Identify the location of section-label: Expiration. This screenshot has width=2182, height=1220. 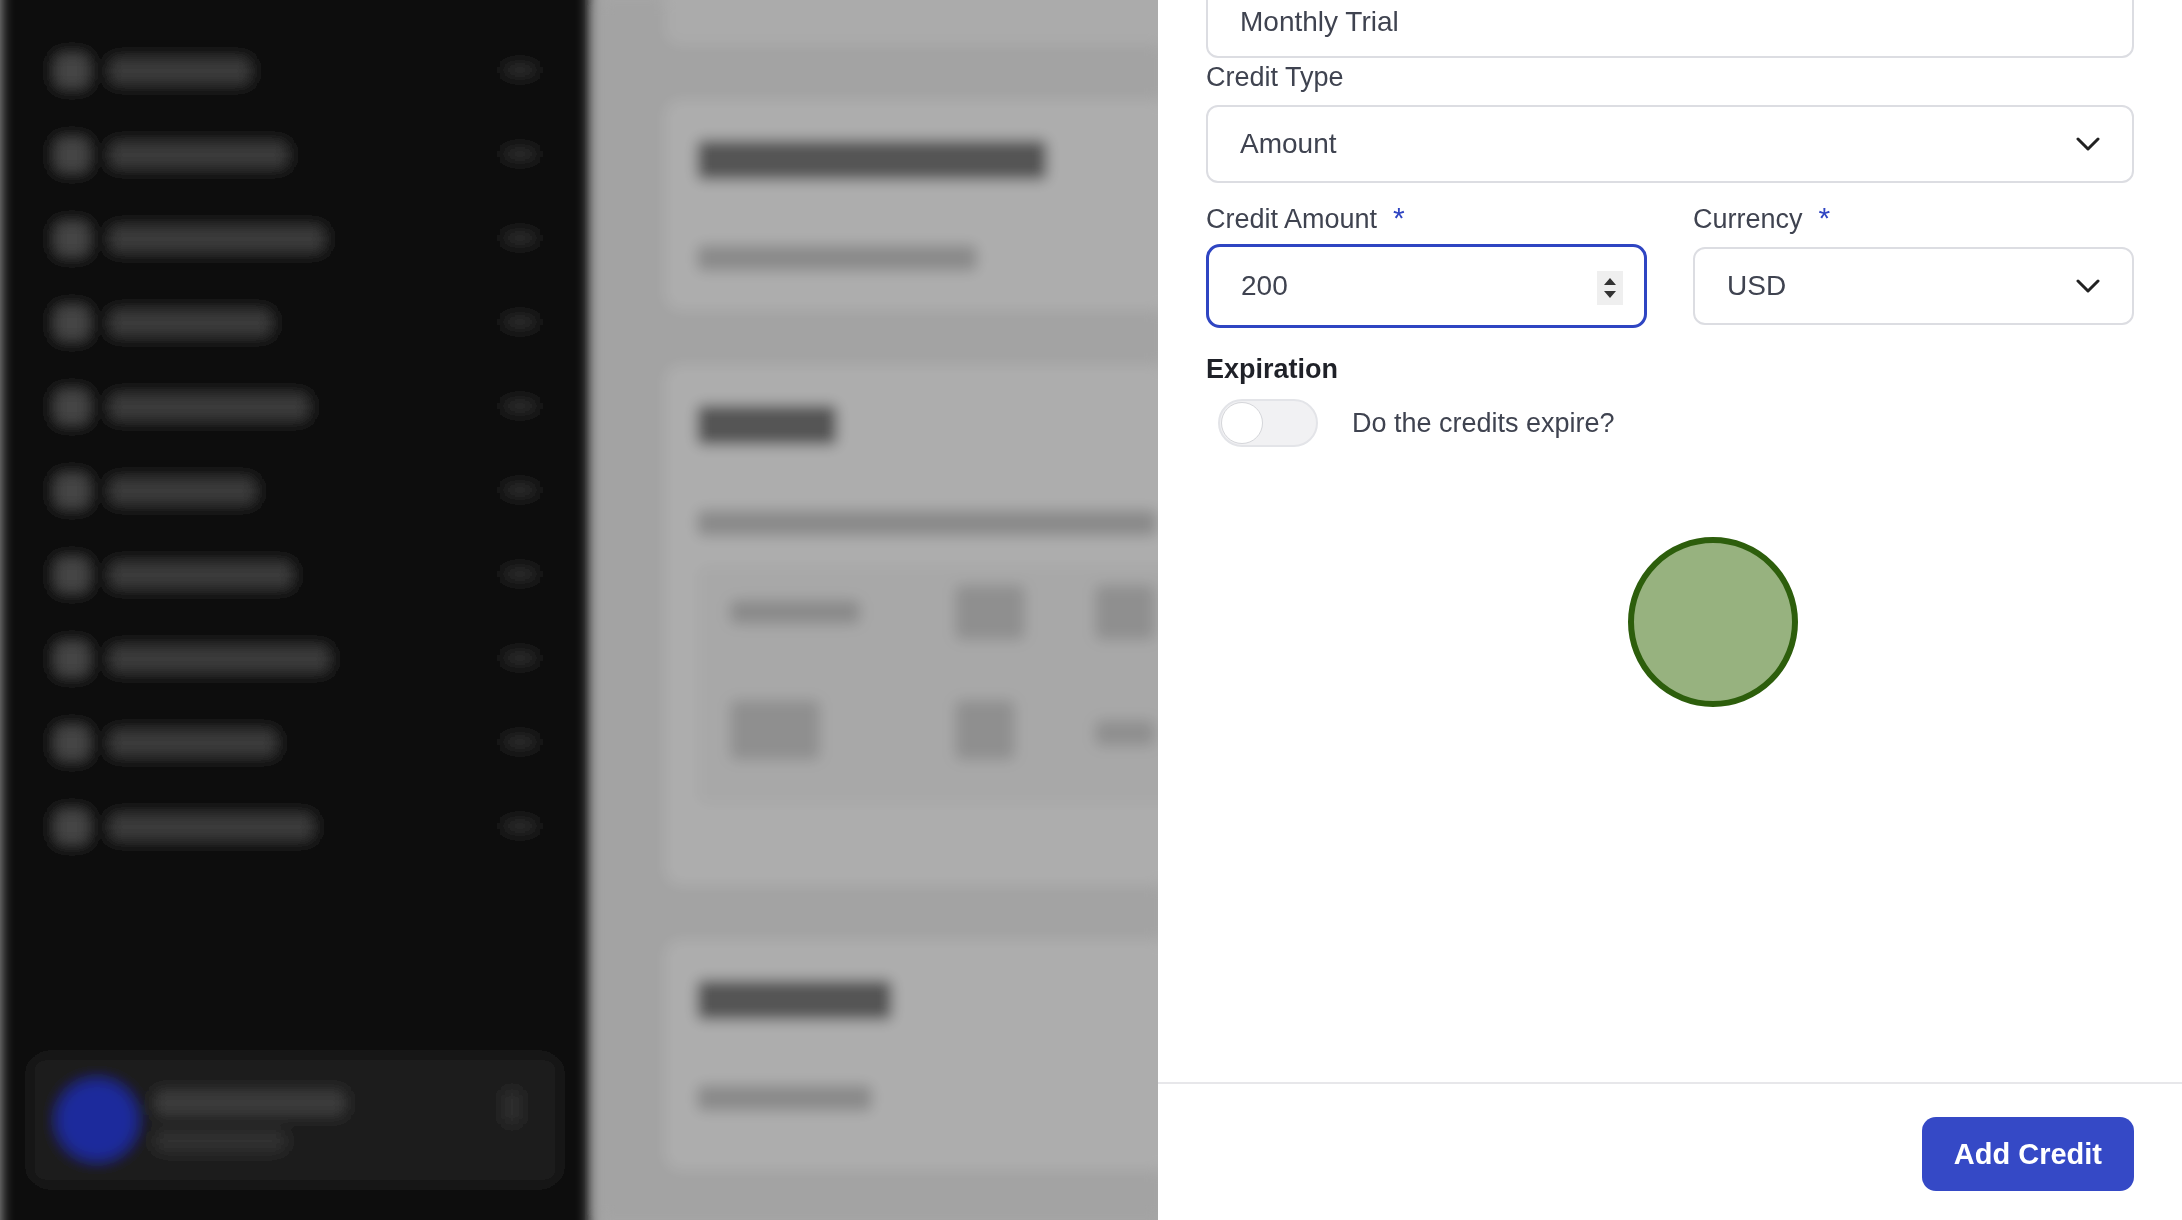
(1273, 369).